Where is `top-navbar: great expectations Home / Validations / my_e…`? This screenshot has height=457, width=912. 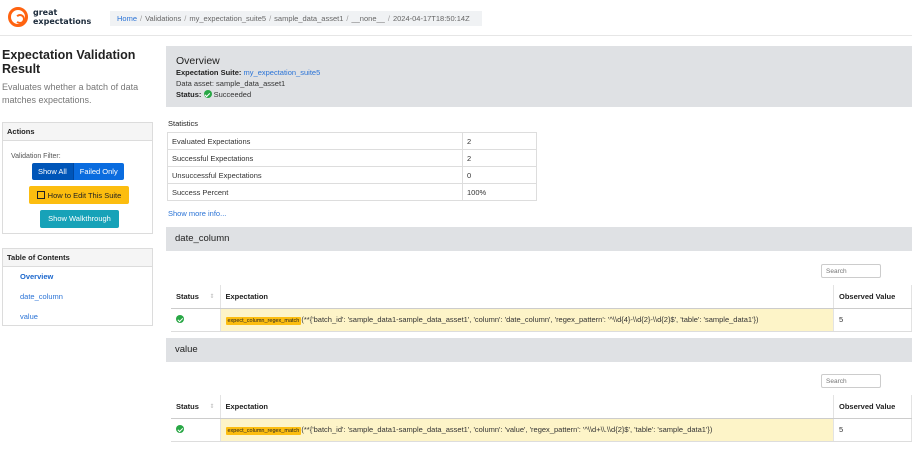 top-navbar: great expectations Home / Validations / my_e… is located at coordinates (456, 18).